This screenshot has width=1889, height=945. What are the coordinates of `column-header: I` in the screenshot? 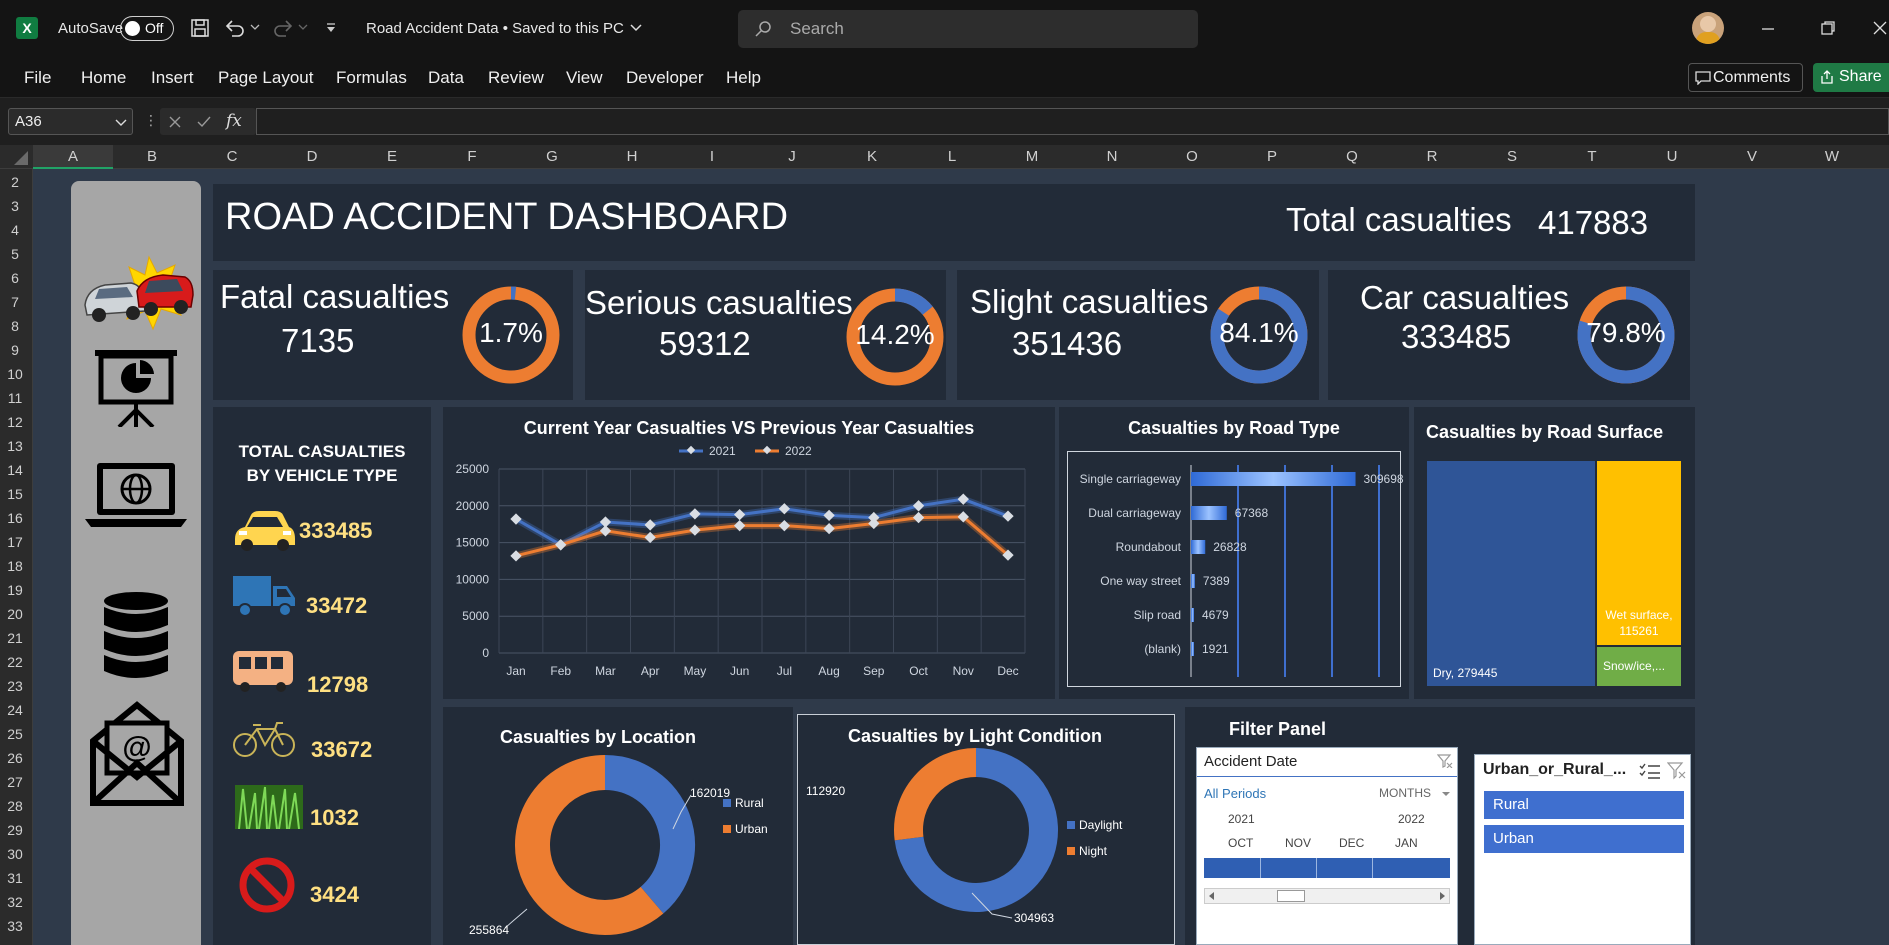 It's located at (712, 156).